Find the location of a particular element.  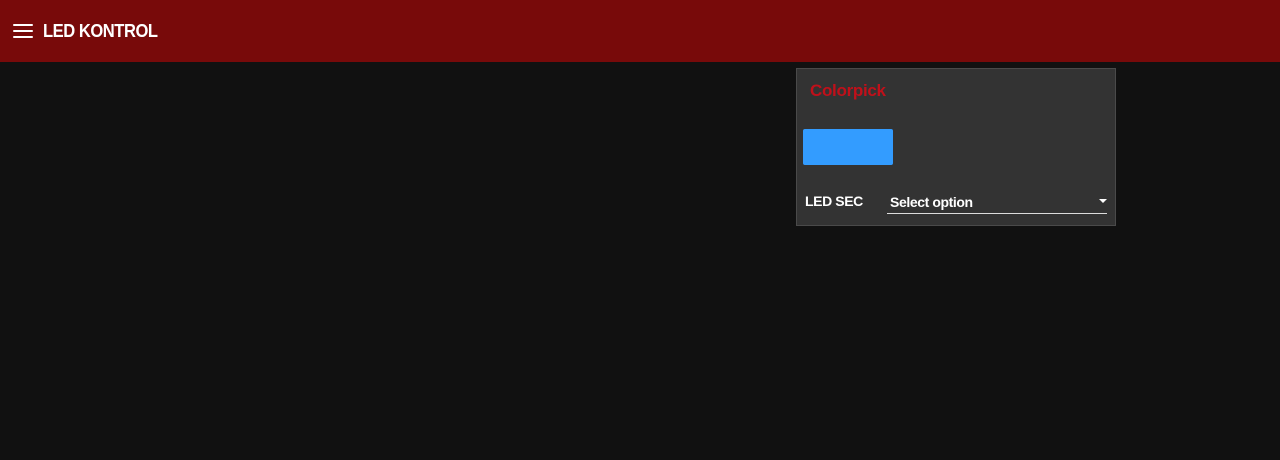

card-title: Colorpick is located at coordinates (848, 90).